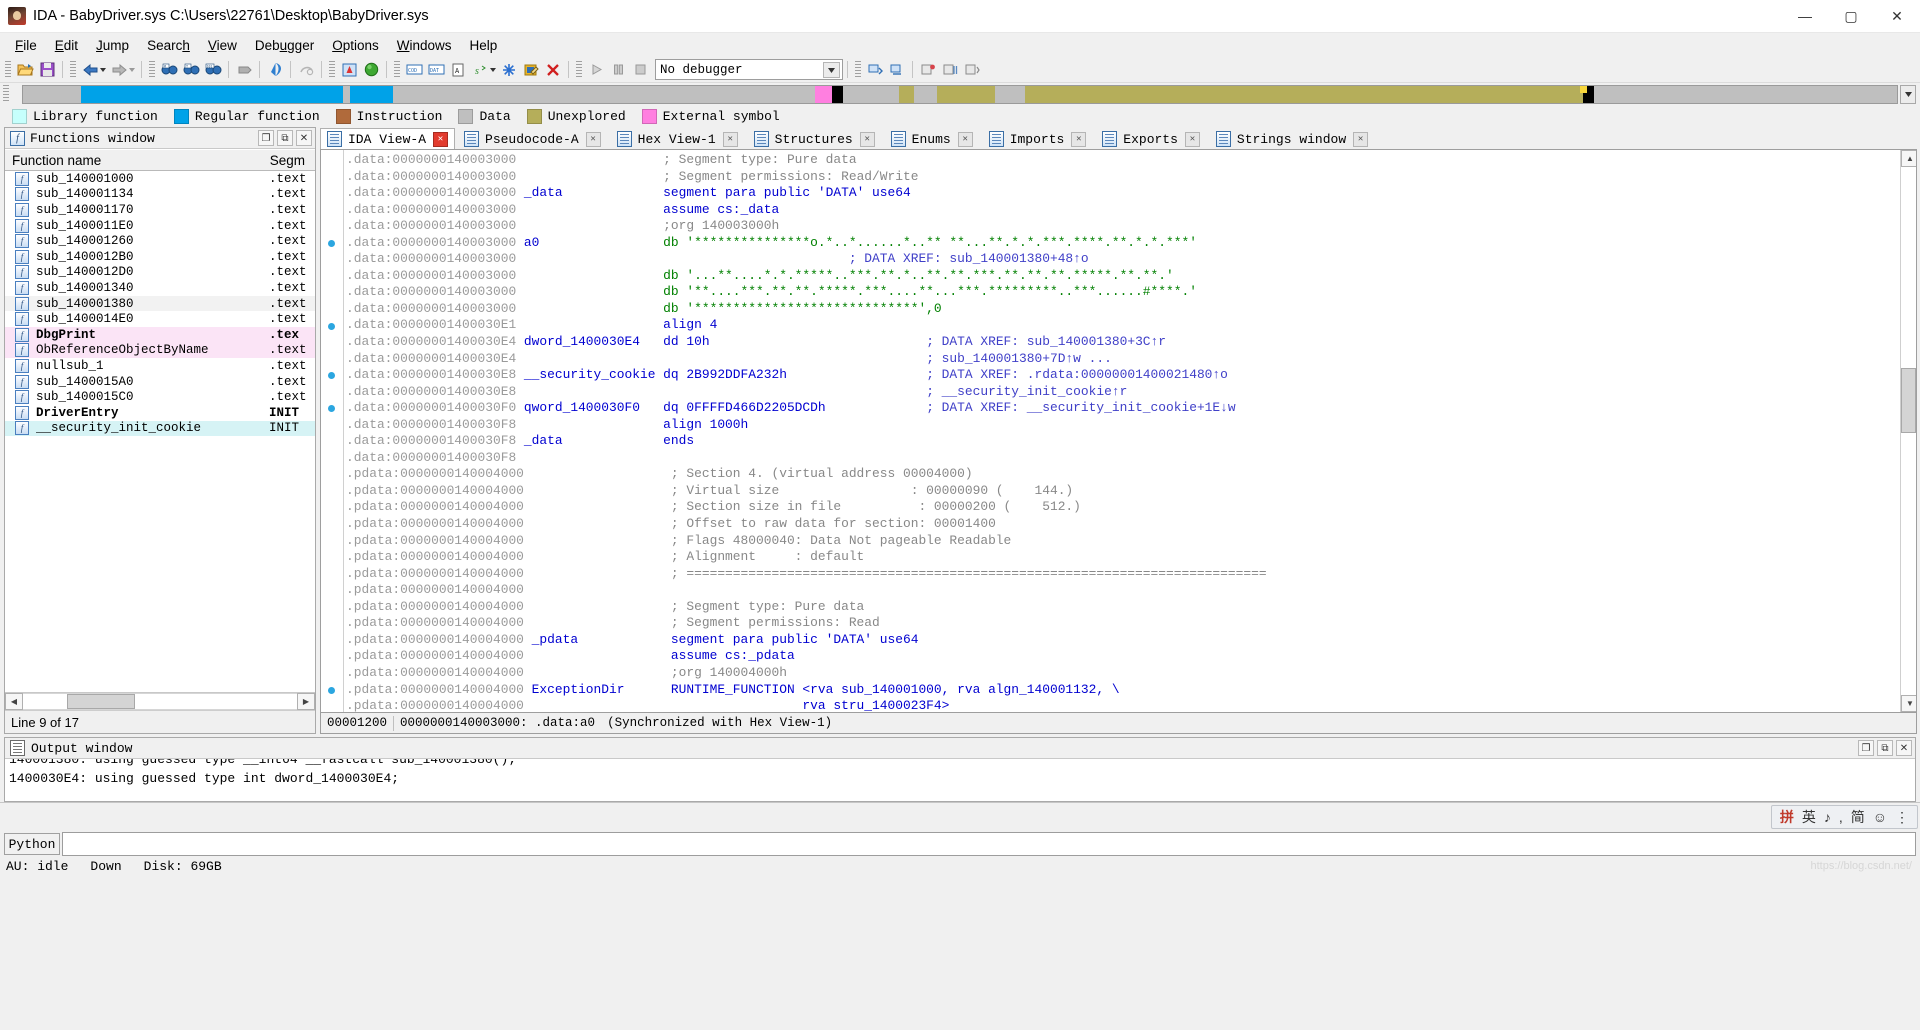 This screenshot has height=1030, width=1920. Describe the element at coordinates (640, 70) in the screenshot. I see `stop-icon` at that location.